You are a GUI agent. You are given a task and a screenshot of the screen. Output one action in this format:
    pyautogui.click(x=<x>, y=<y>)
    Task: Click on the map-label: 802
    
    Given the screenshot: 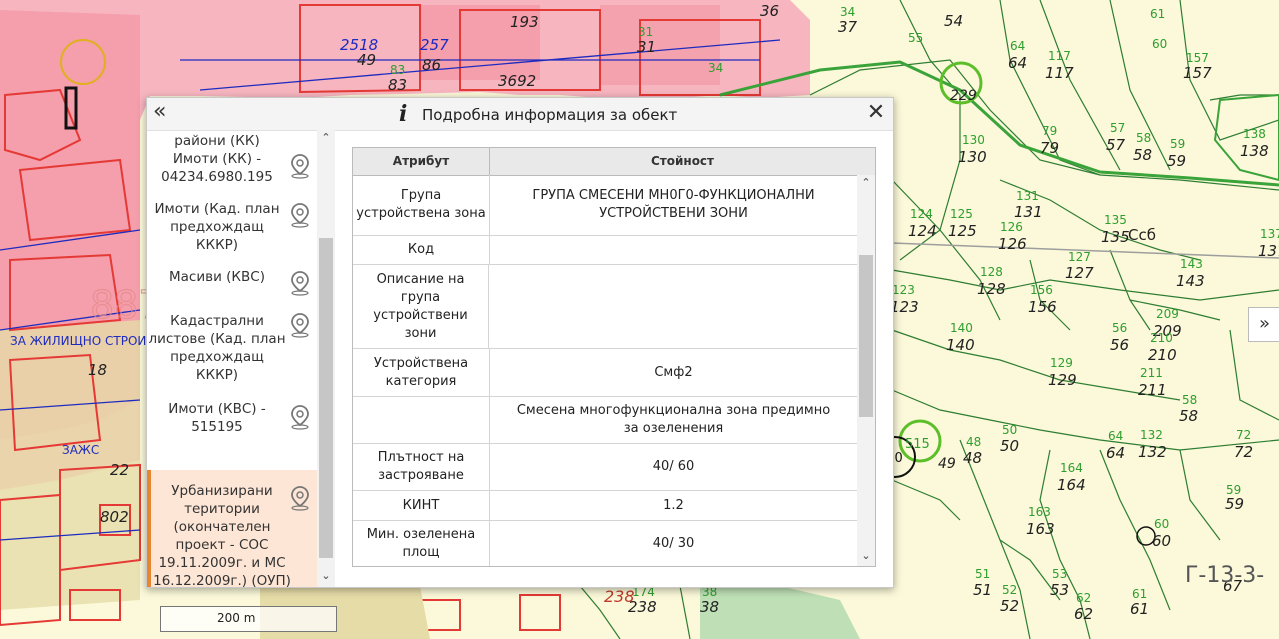 What is the action you would take?
    pyautogui.click(x=114, y=517)
    